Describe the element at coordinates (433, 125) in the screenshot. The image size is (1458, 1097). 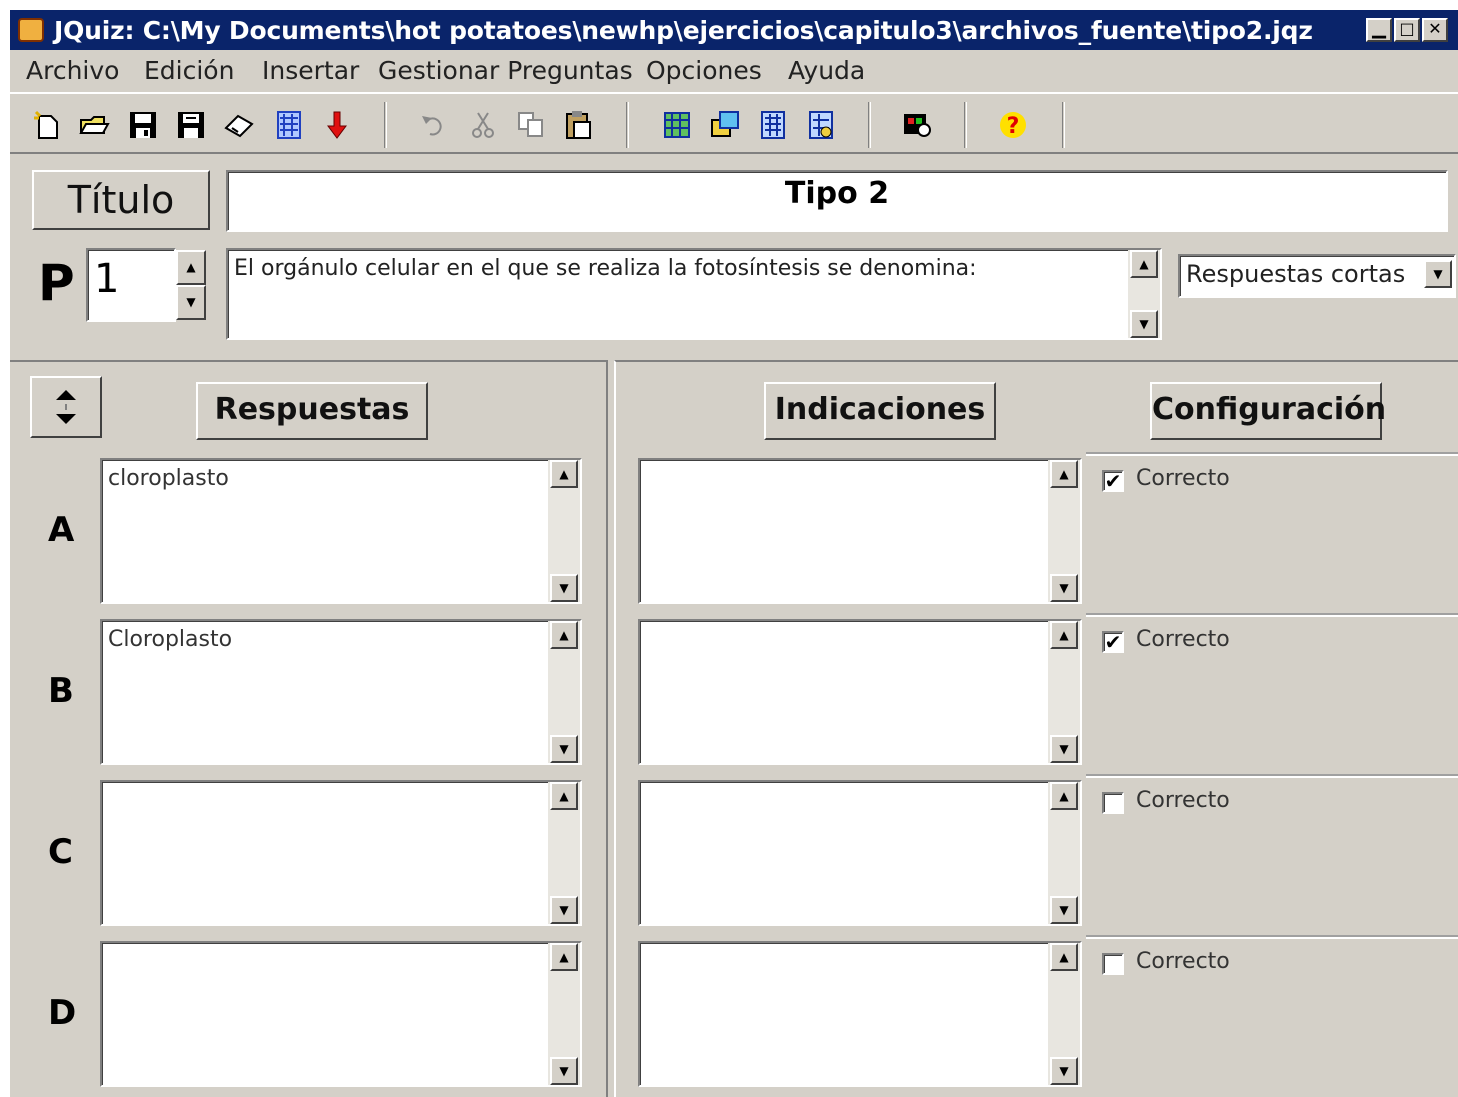
I see `undo-icon` at that location.